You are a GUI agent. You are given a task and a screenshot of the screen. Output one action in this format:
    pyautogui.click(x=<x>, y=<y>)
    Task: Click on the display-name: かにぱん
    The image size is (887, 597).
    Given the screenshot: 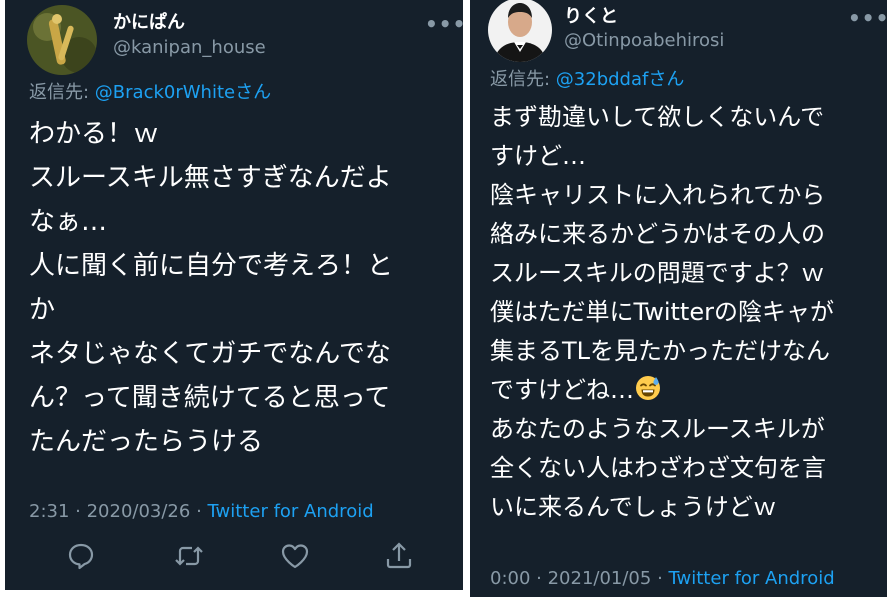 What is the action you would take?
    pyautogui.click(x=149, y=23)
    